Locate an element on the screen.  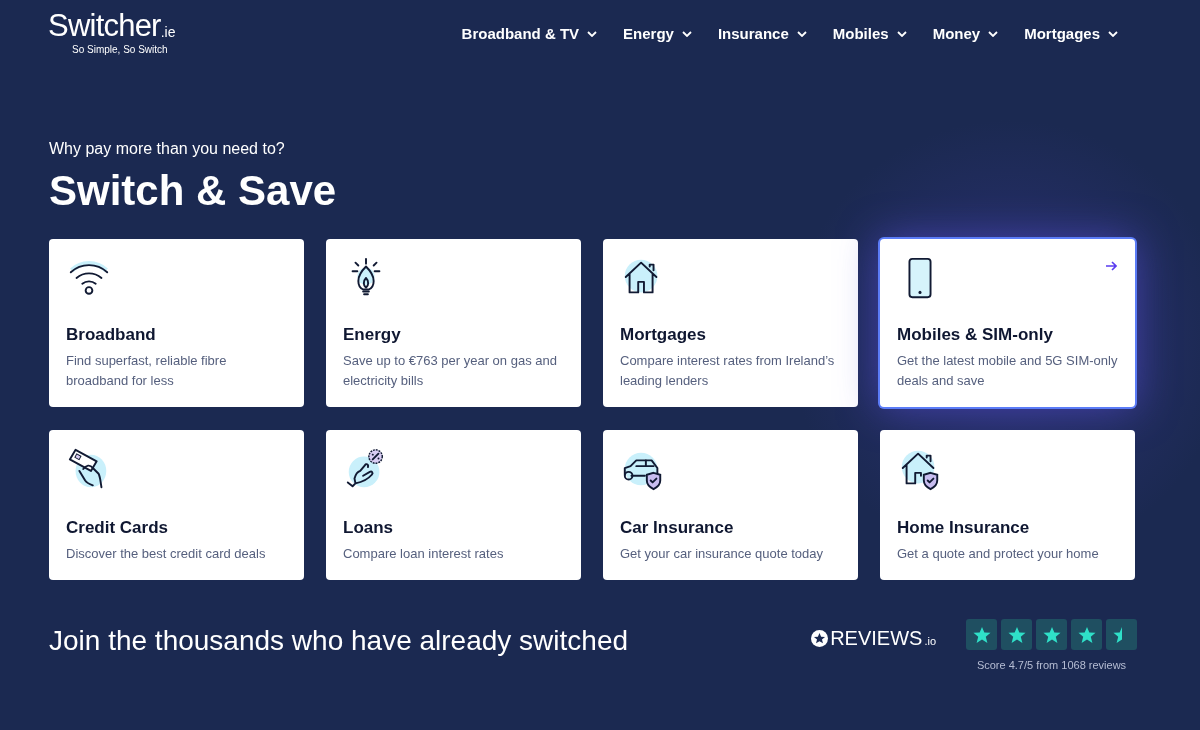
card-description: Get a quote and protect your home is located at coordinates (998, 554).